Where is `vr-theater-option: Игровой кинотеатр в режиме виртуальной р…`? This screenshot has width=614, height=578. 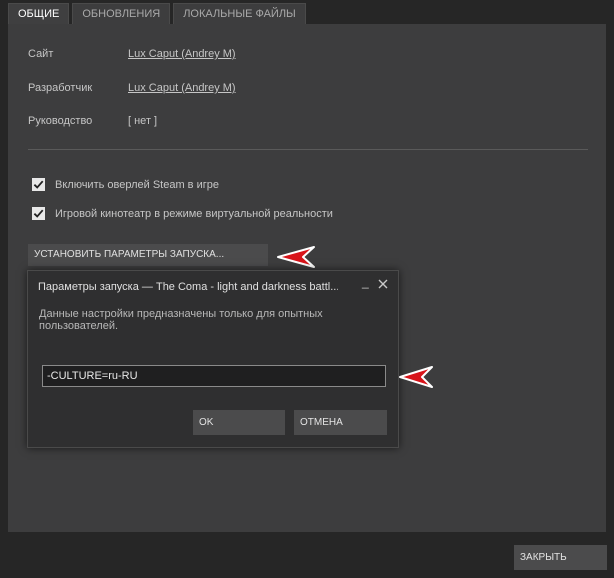 vr-theater-option: Игровой кинотеатр в режиме виртуальной р… is located at coordinates (182, 213).